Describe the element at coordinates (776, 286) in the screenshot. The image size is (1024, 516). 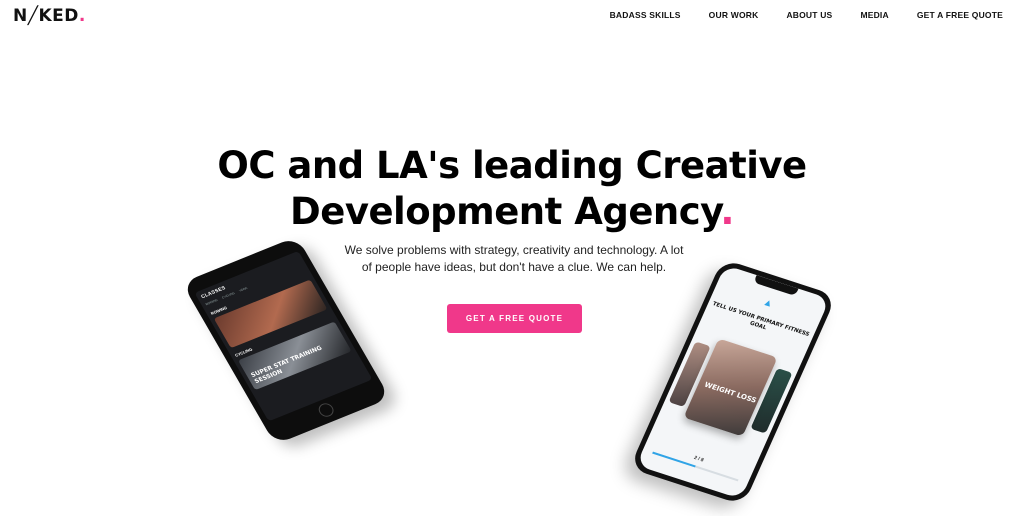
I see `phone-notch` at that location.